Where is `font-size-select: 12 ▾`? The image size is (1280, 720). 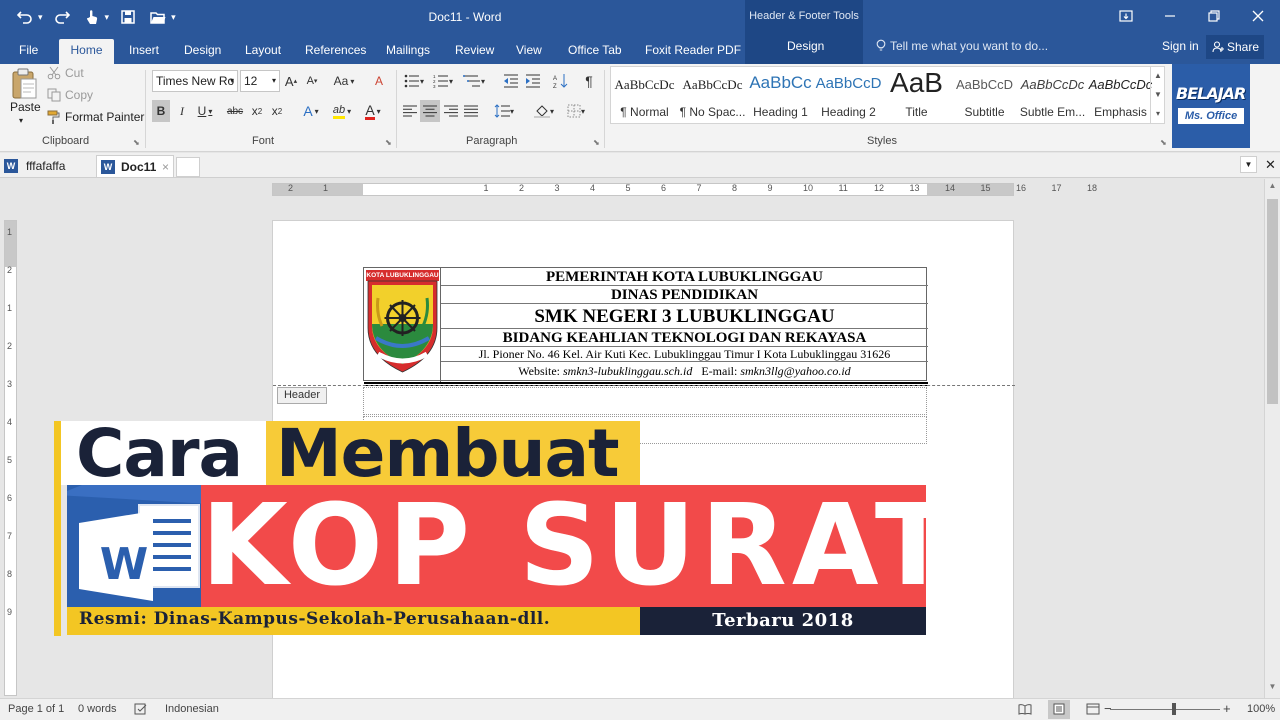
font-size-select: 12 ▾ is located at coordinates (260, 81).